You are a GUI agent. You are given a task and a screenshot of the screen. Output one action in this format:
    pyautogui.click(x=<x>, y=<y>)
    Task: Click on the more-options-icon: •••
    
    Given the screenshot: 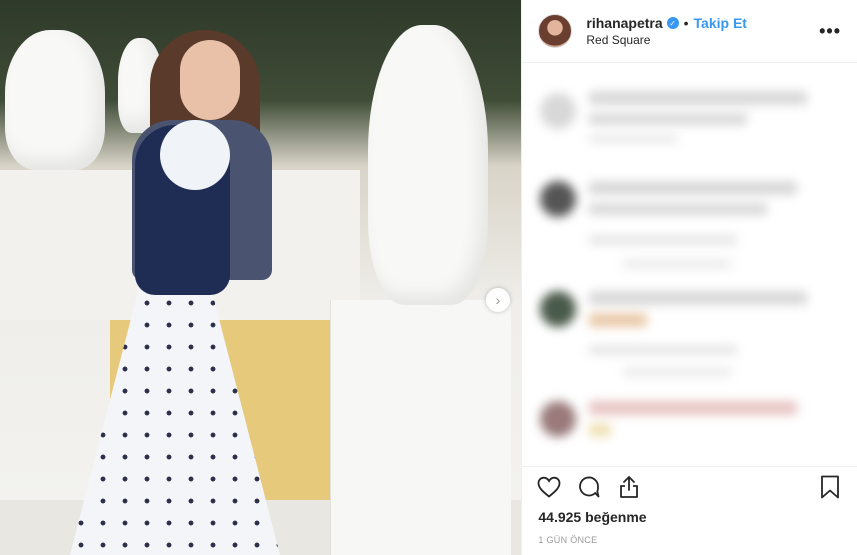 What is the action you would take?
    pyautogui.click(x=830, y=31)
    